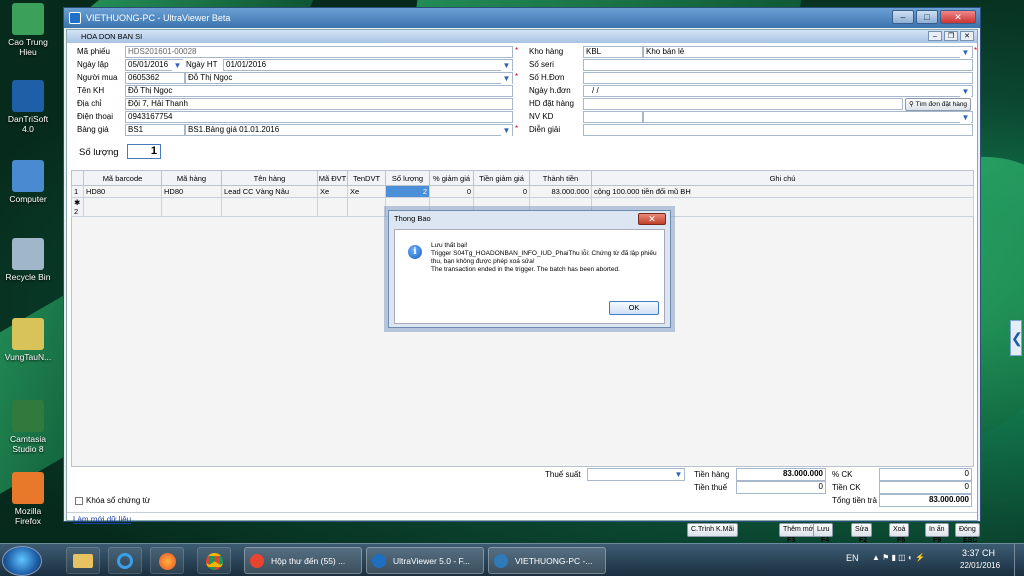  I want to click on so-luong-field: 1, so click(144, 151).